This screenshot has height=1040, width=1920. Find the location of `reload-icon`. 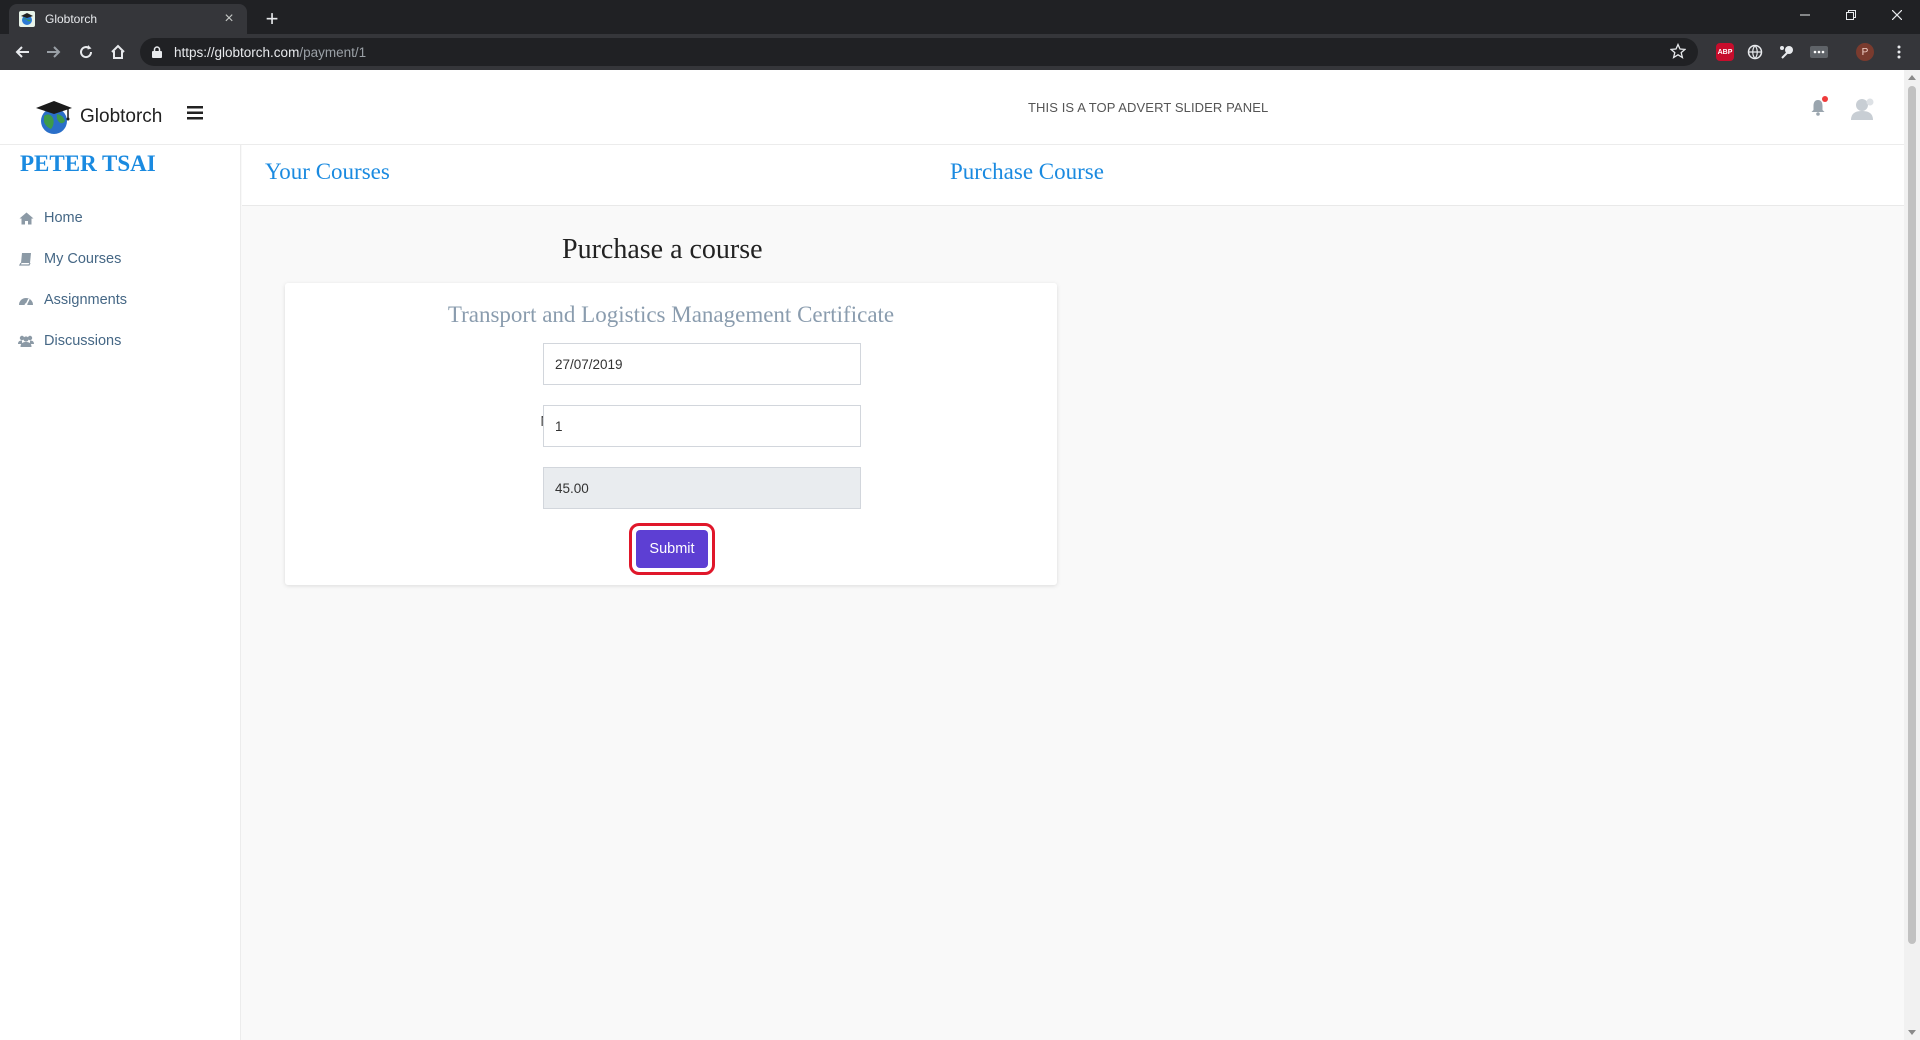

reload-icon is located at coordinates (86, 52).